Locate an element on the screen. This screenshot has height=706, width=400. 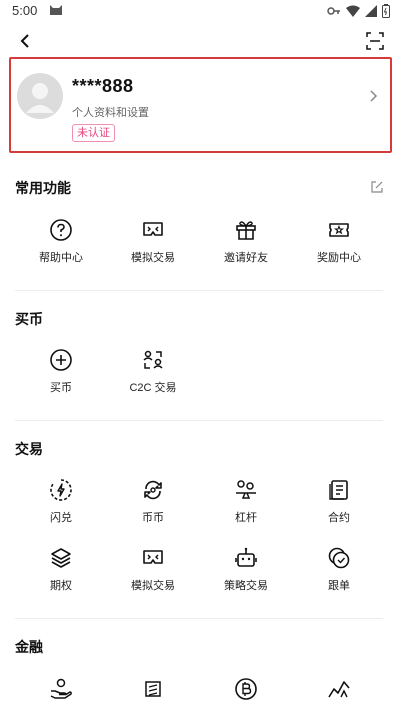
common-item-rewards: 奖励中心 is located at coordinates (339, 241).